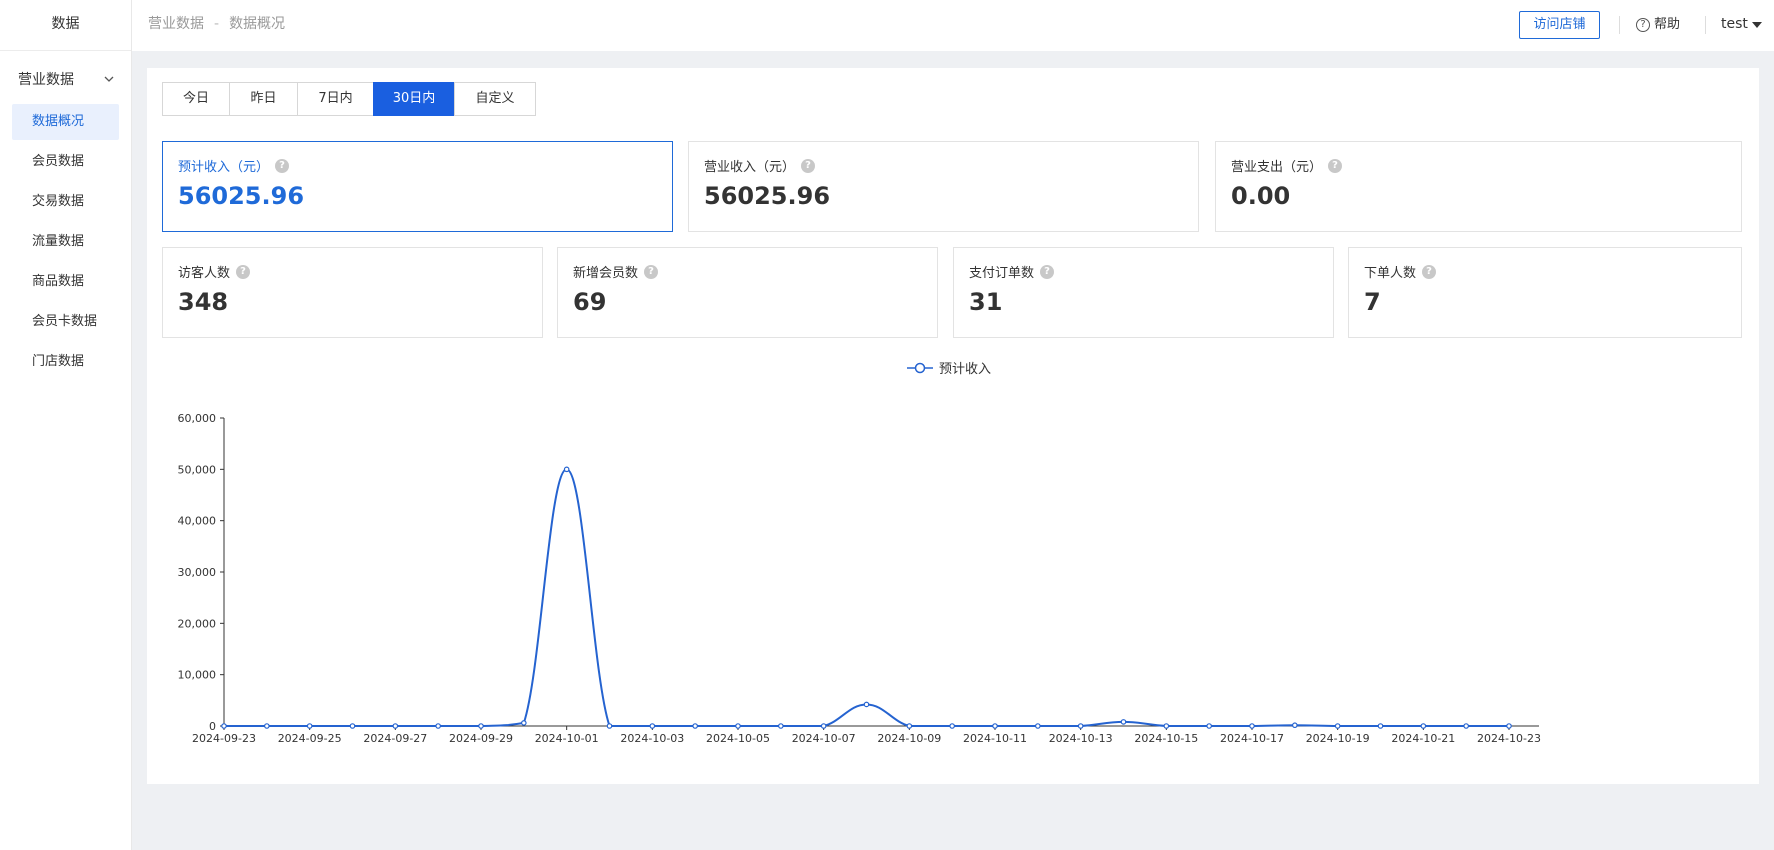 Image resolution: width=1774 pixels, height=850 pixels. I want to click on tab-today: 今日, so click(196, 99).